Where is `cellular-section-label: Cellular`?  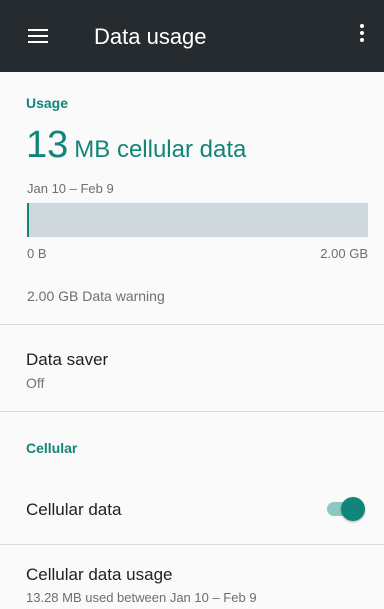
cellular-section-label: Cellular is located at coordinates (52, 448).